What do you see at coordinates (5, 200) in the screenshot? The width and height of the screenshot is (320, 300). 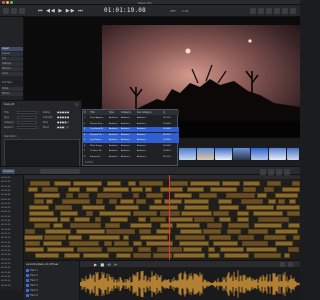 I see `chapter-item: 00:05:50` at bounding box center [5, 200].